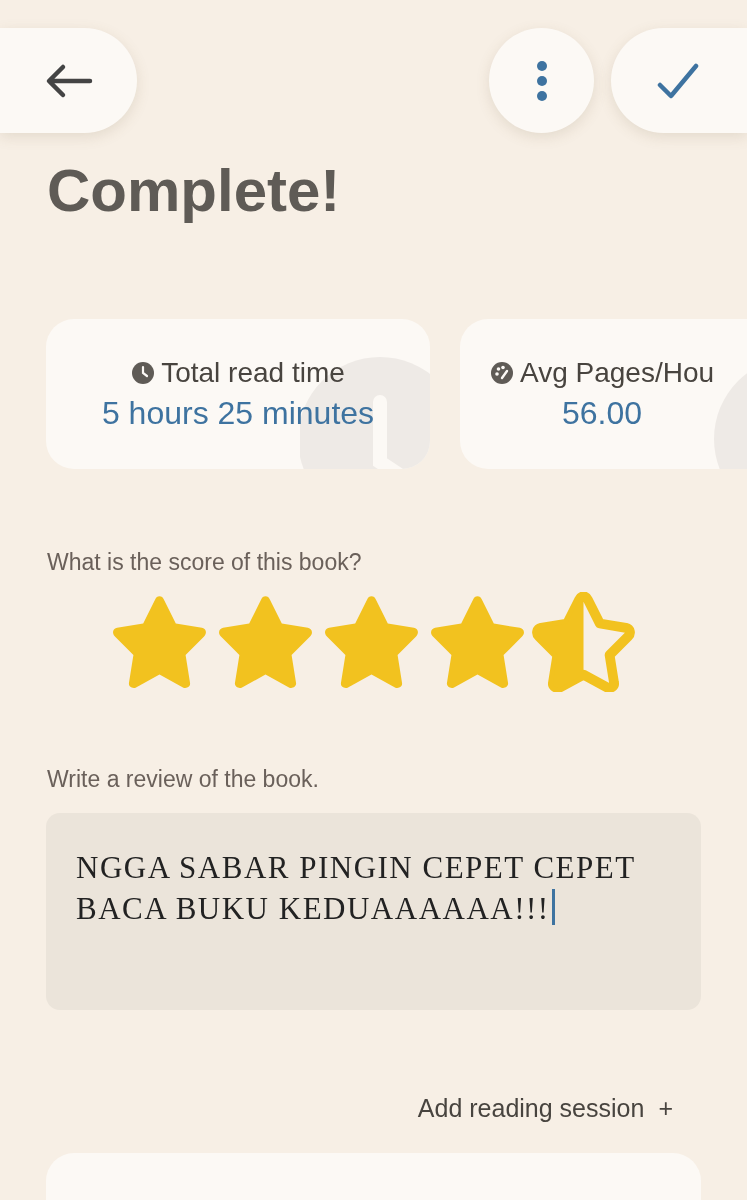 The image size is (747, 1200). I want to click on clock-icon, so click(143, 372).